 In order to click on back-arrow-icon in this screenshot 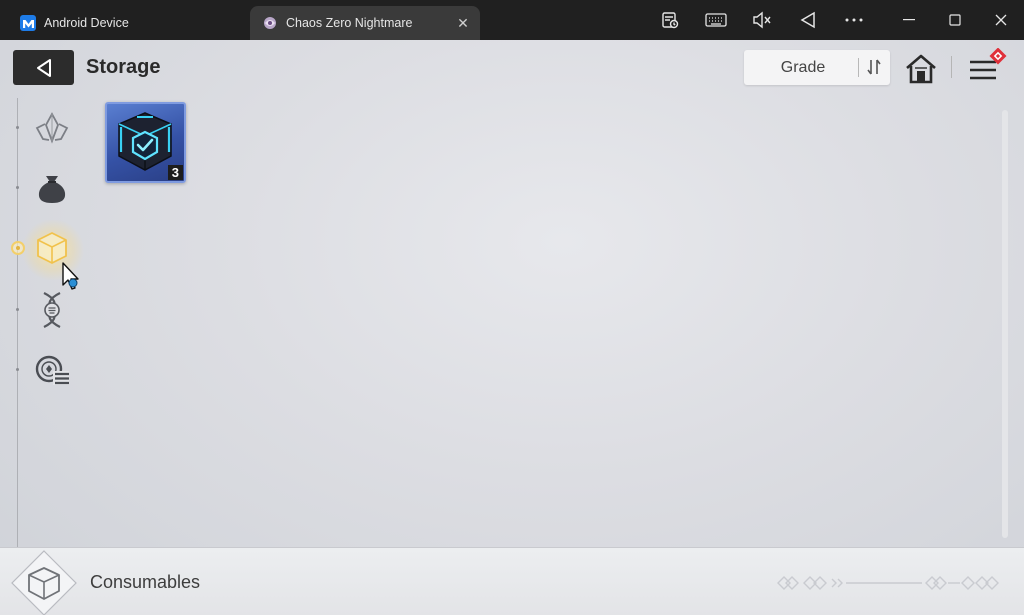, I will do `click(43, 67)`.